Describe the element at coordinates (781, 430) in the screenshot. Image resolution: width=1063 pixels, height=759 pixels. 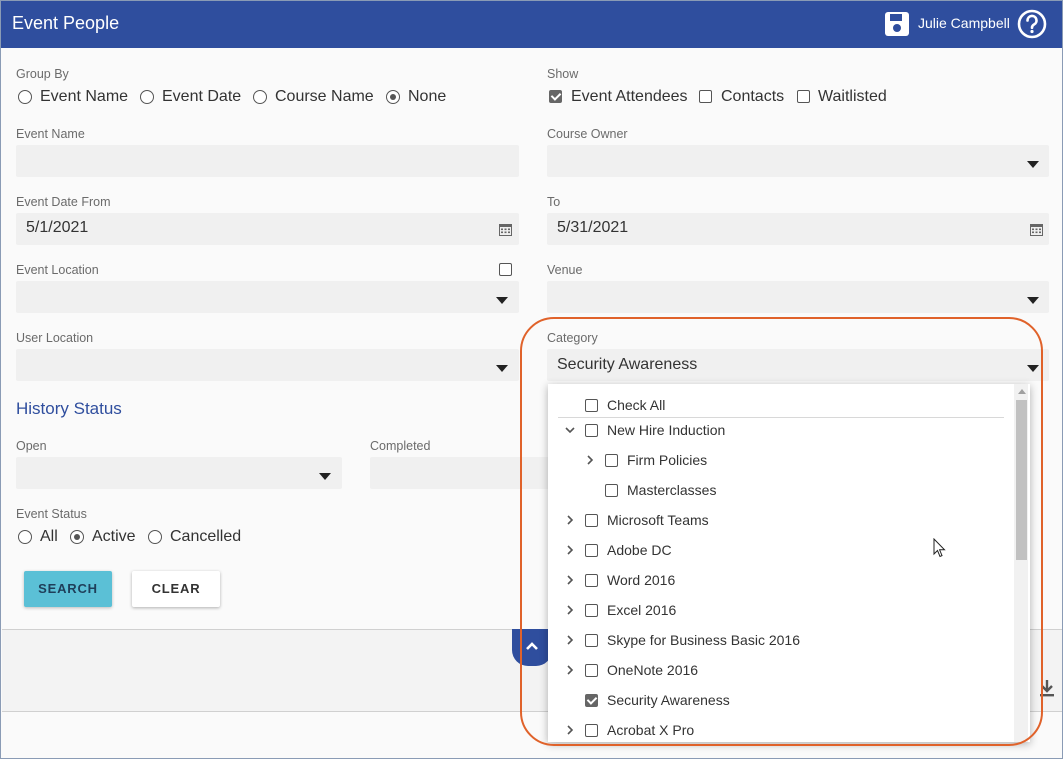
I see `list-item: New Hire Induction` at that location.